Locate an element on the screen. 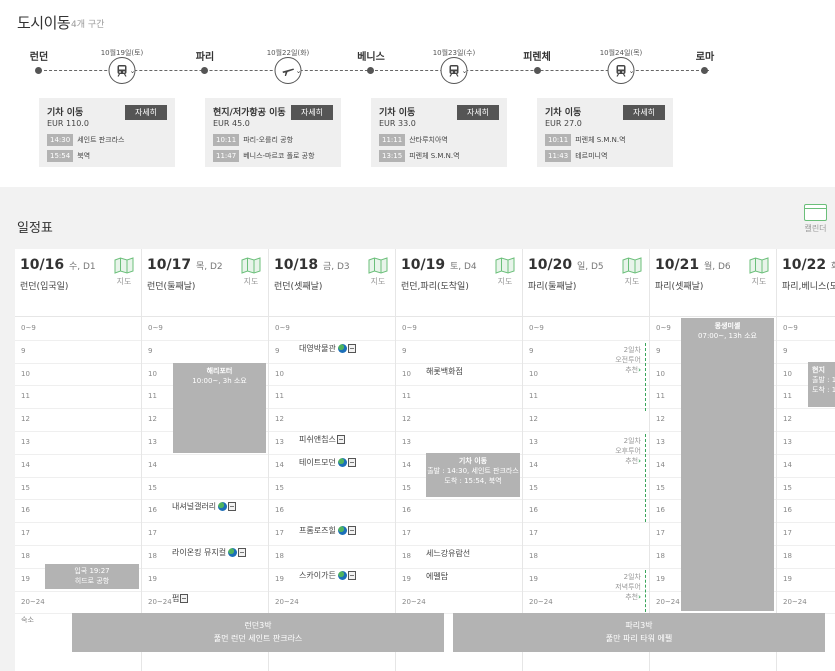  schedule-item: 펍 is located at coordinates (180, 598).